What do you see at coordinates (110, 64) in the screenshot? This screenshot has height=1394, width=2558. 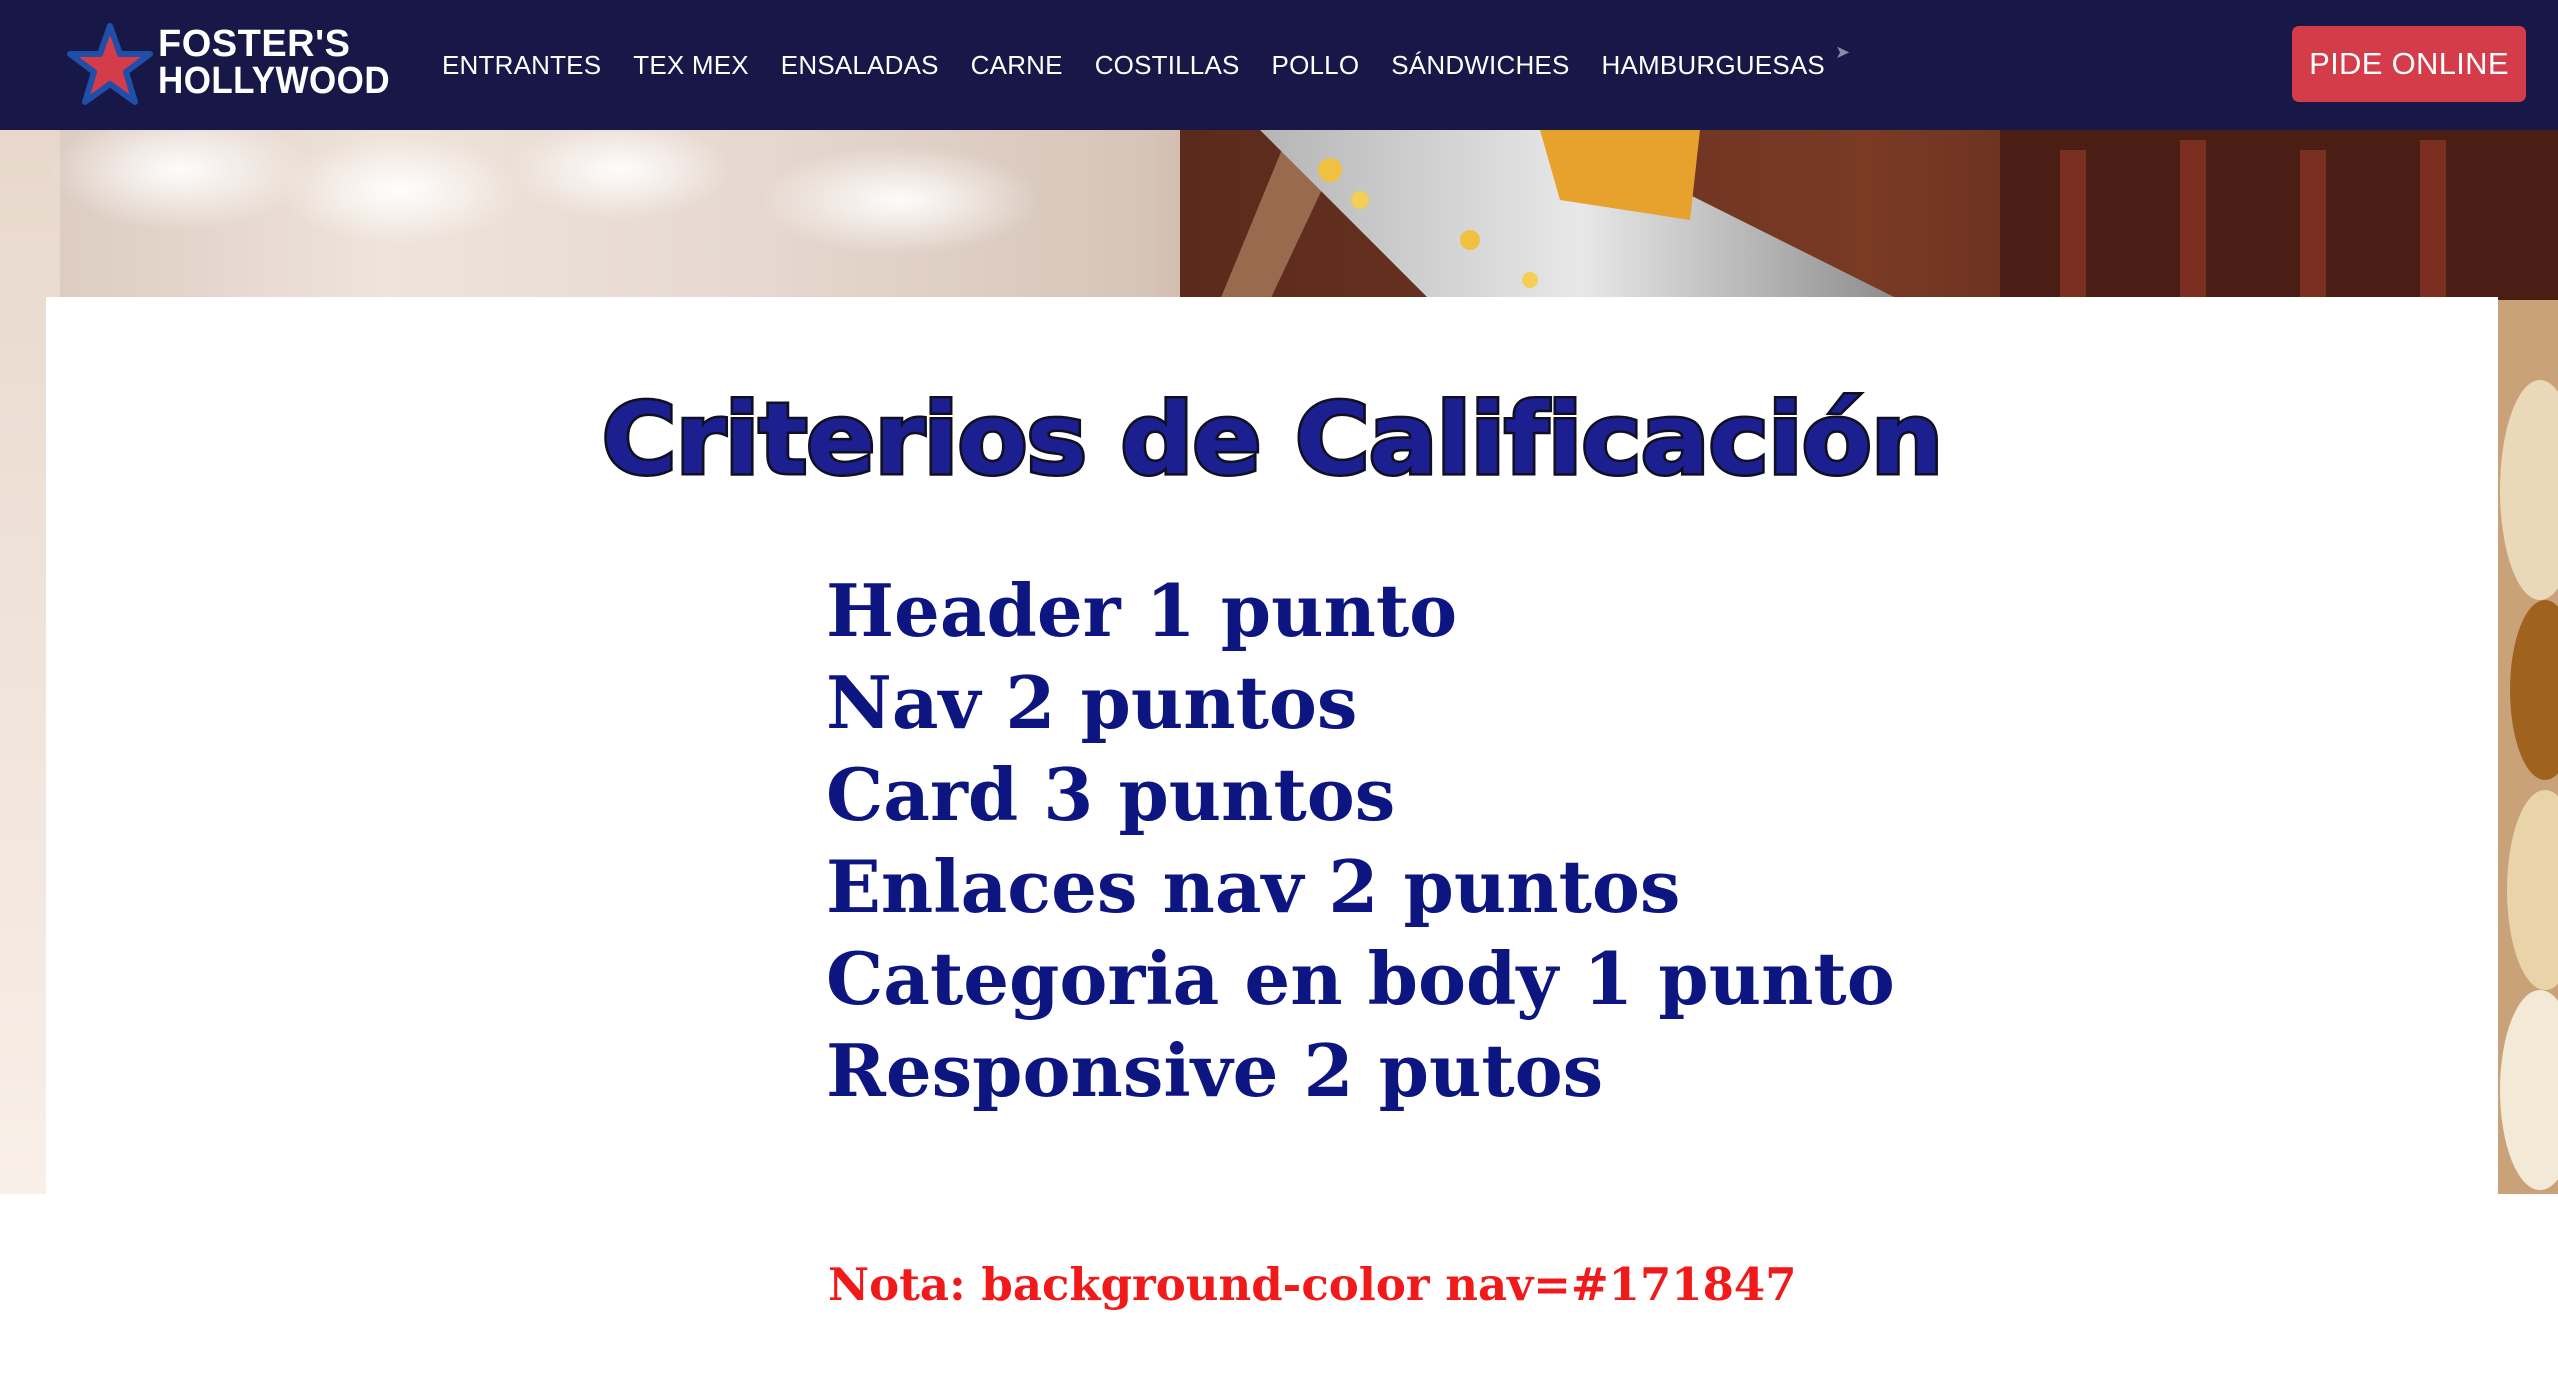 I see `star-icon` at bounding box center [110, 64].